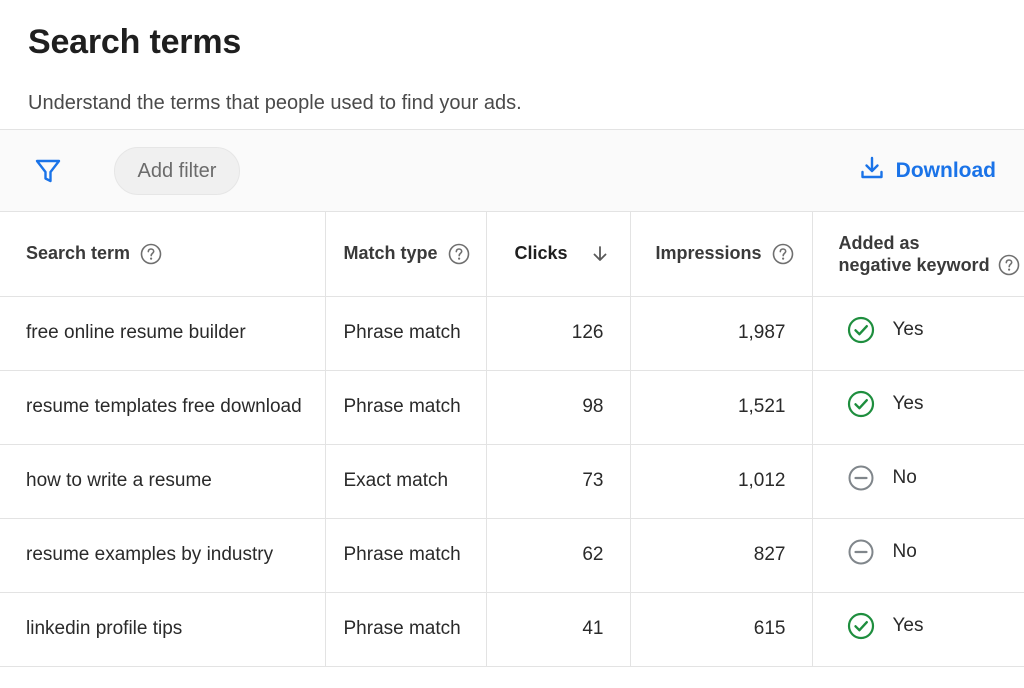 Image resolution: width=1024 pixels, height=688 pixels. Describe the element at coordinates (163, 555) in the screenshot. I see `search-term-cell: resume examples by industry` at that location.